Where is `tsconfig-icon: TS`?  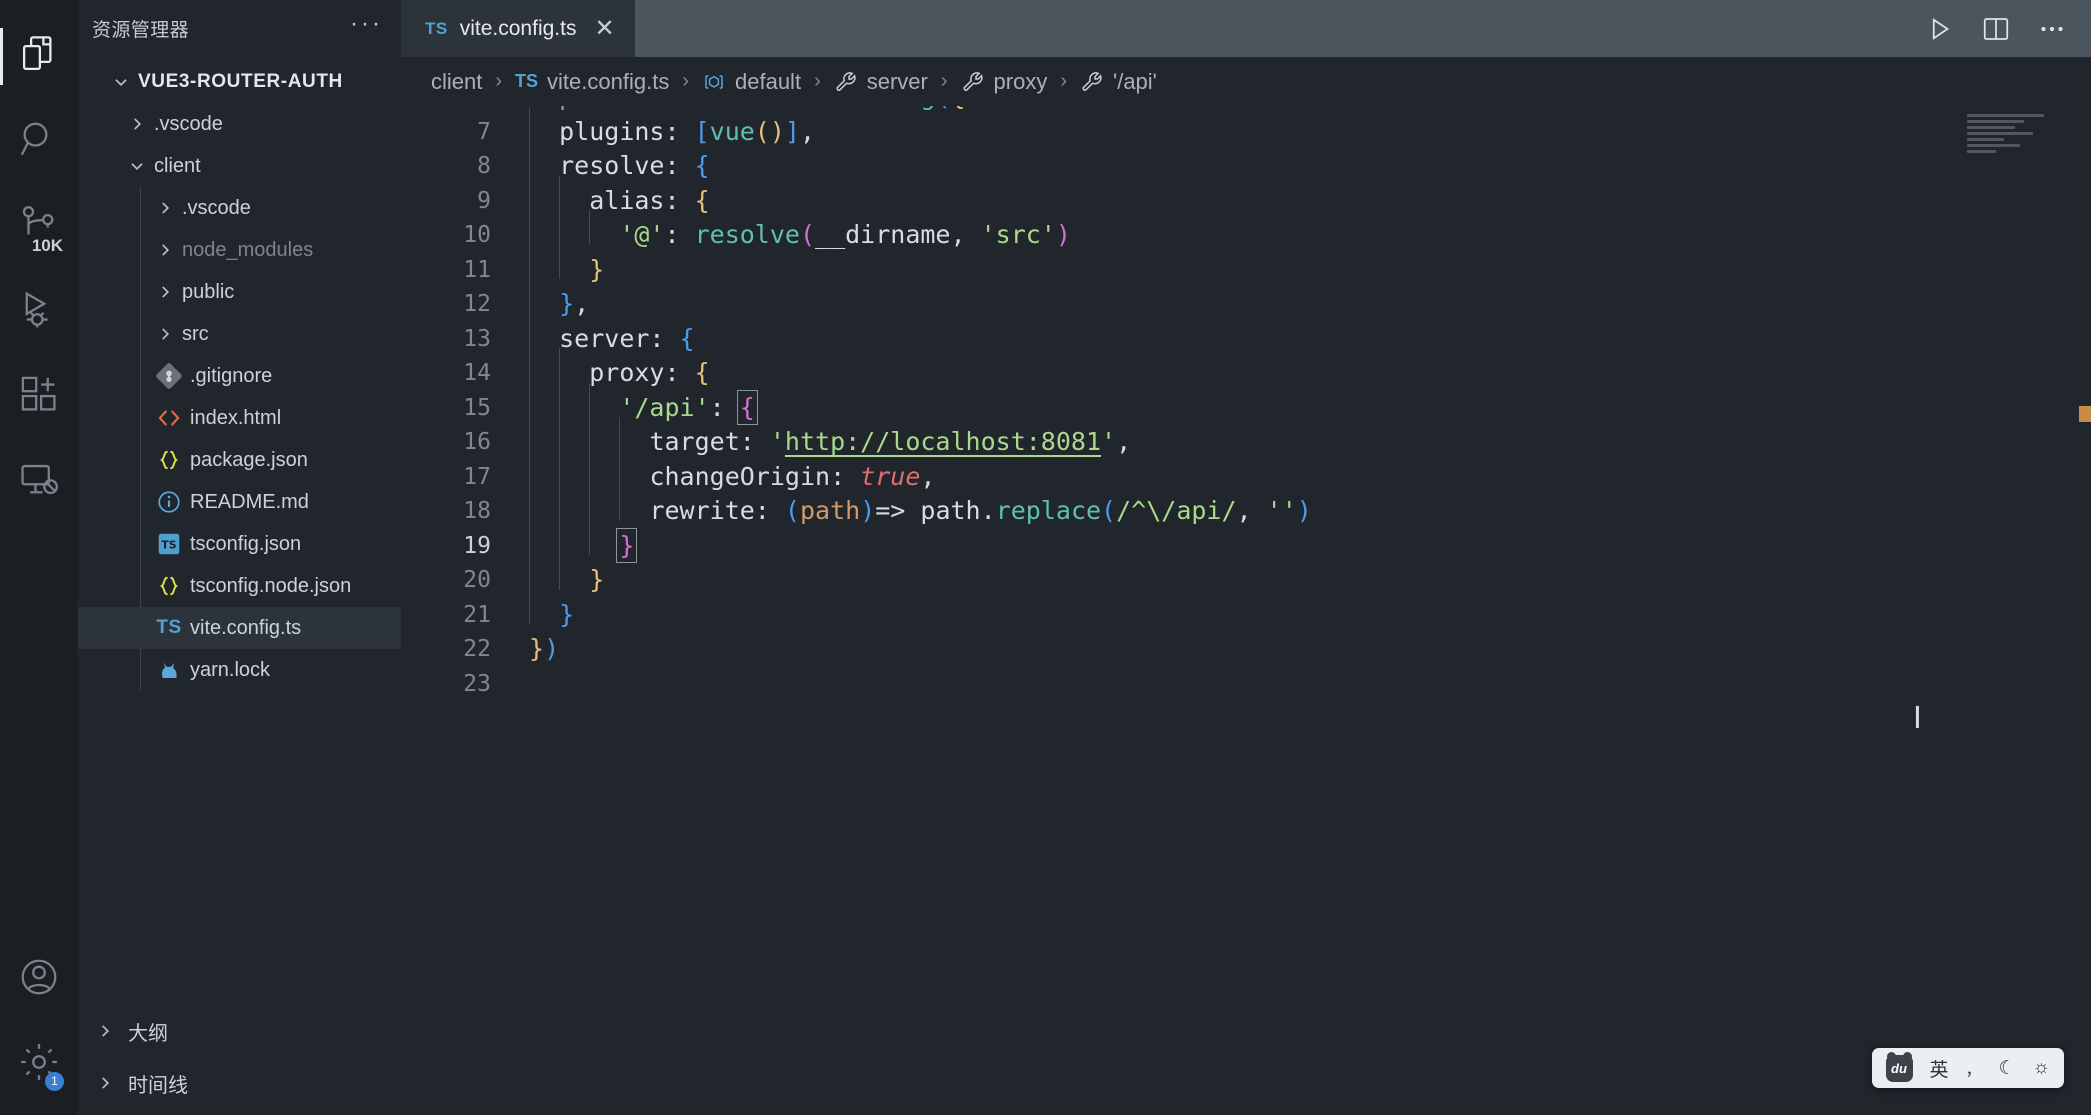 tsconfig-icon: TS is located at coordinates (169, 544).